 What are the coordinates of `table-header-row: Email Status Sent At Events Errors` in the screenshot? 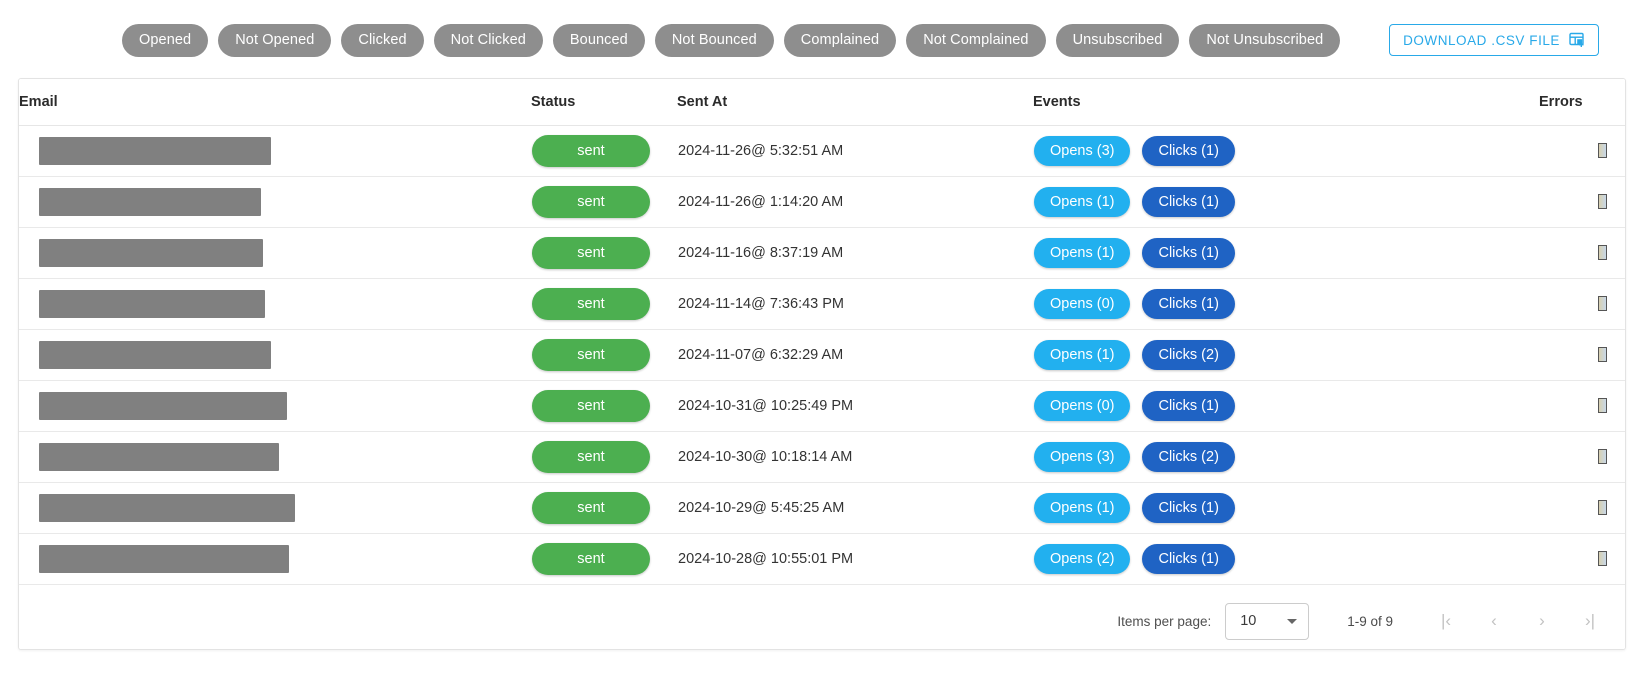 It's located at (822, 102).